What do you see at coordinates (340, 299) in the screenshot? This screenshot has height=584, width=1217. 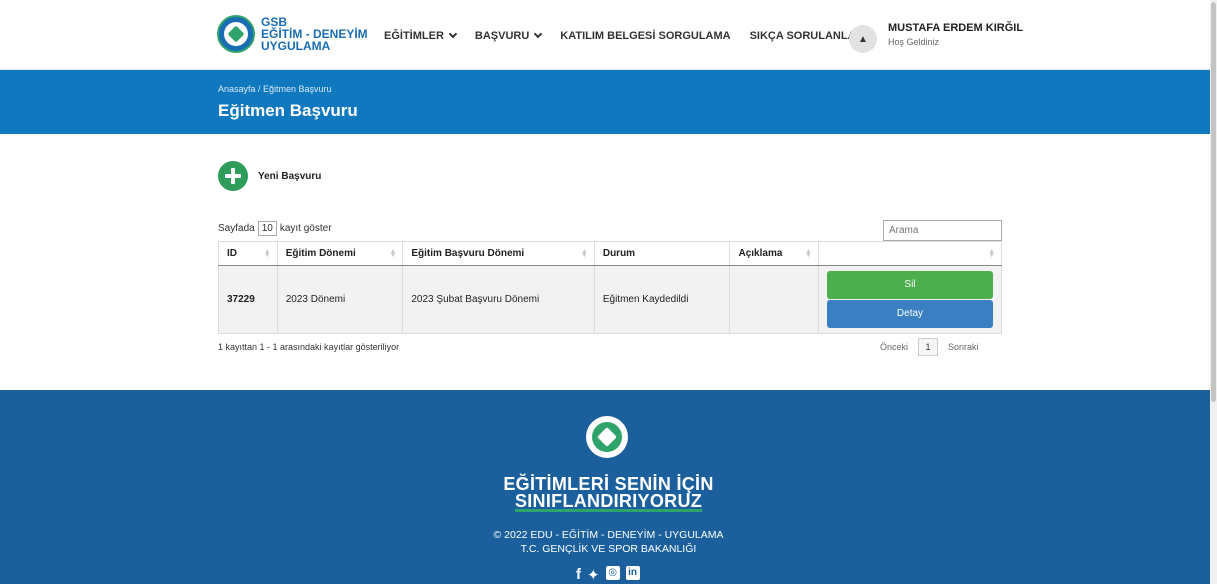 I see `cell-period: 2023 Dönemi` at bounding box center [340, 299].